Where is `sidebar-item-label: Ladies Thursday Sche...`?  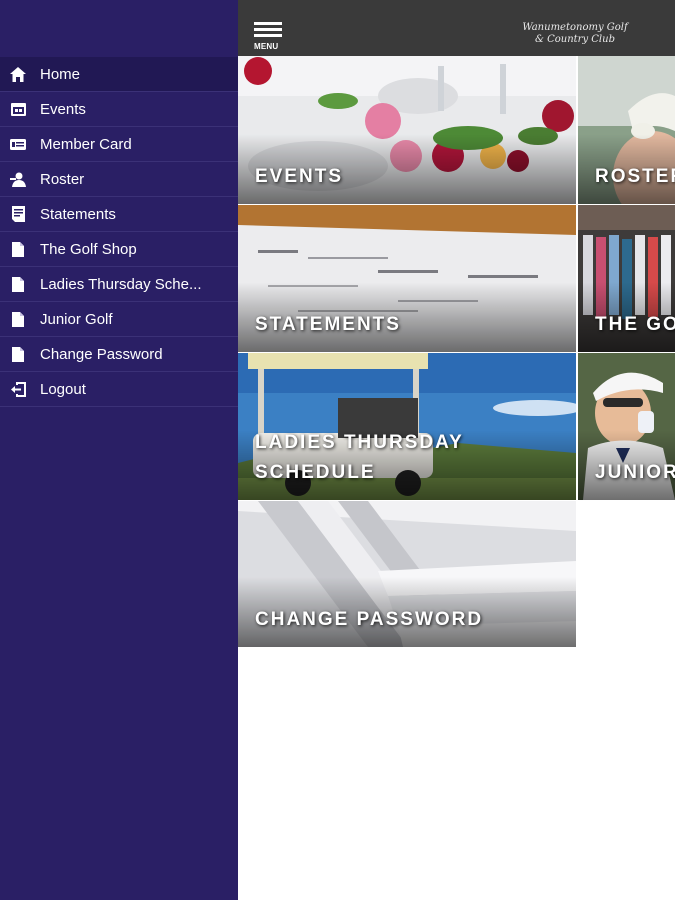
sidebar-item-label: Ladies Thursday Sche... is located at coordinates (121, 284).